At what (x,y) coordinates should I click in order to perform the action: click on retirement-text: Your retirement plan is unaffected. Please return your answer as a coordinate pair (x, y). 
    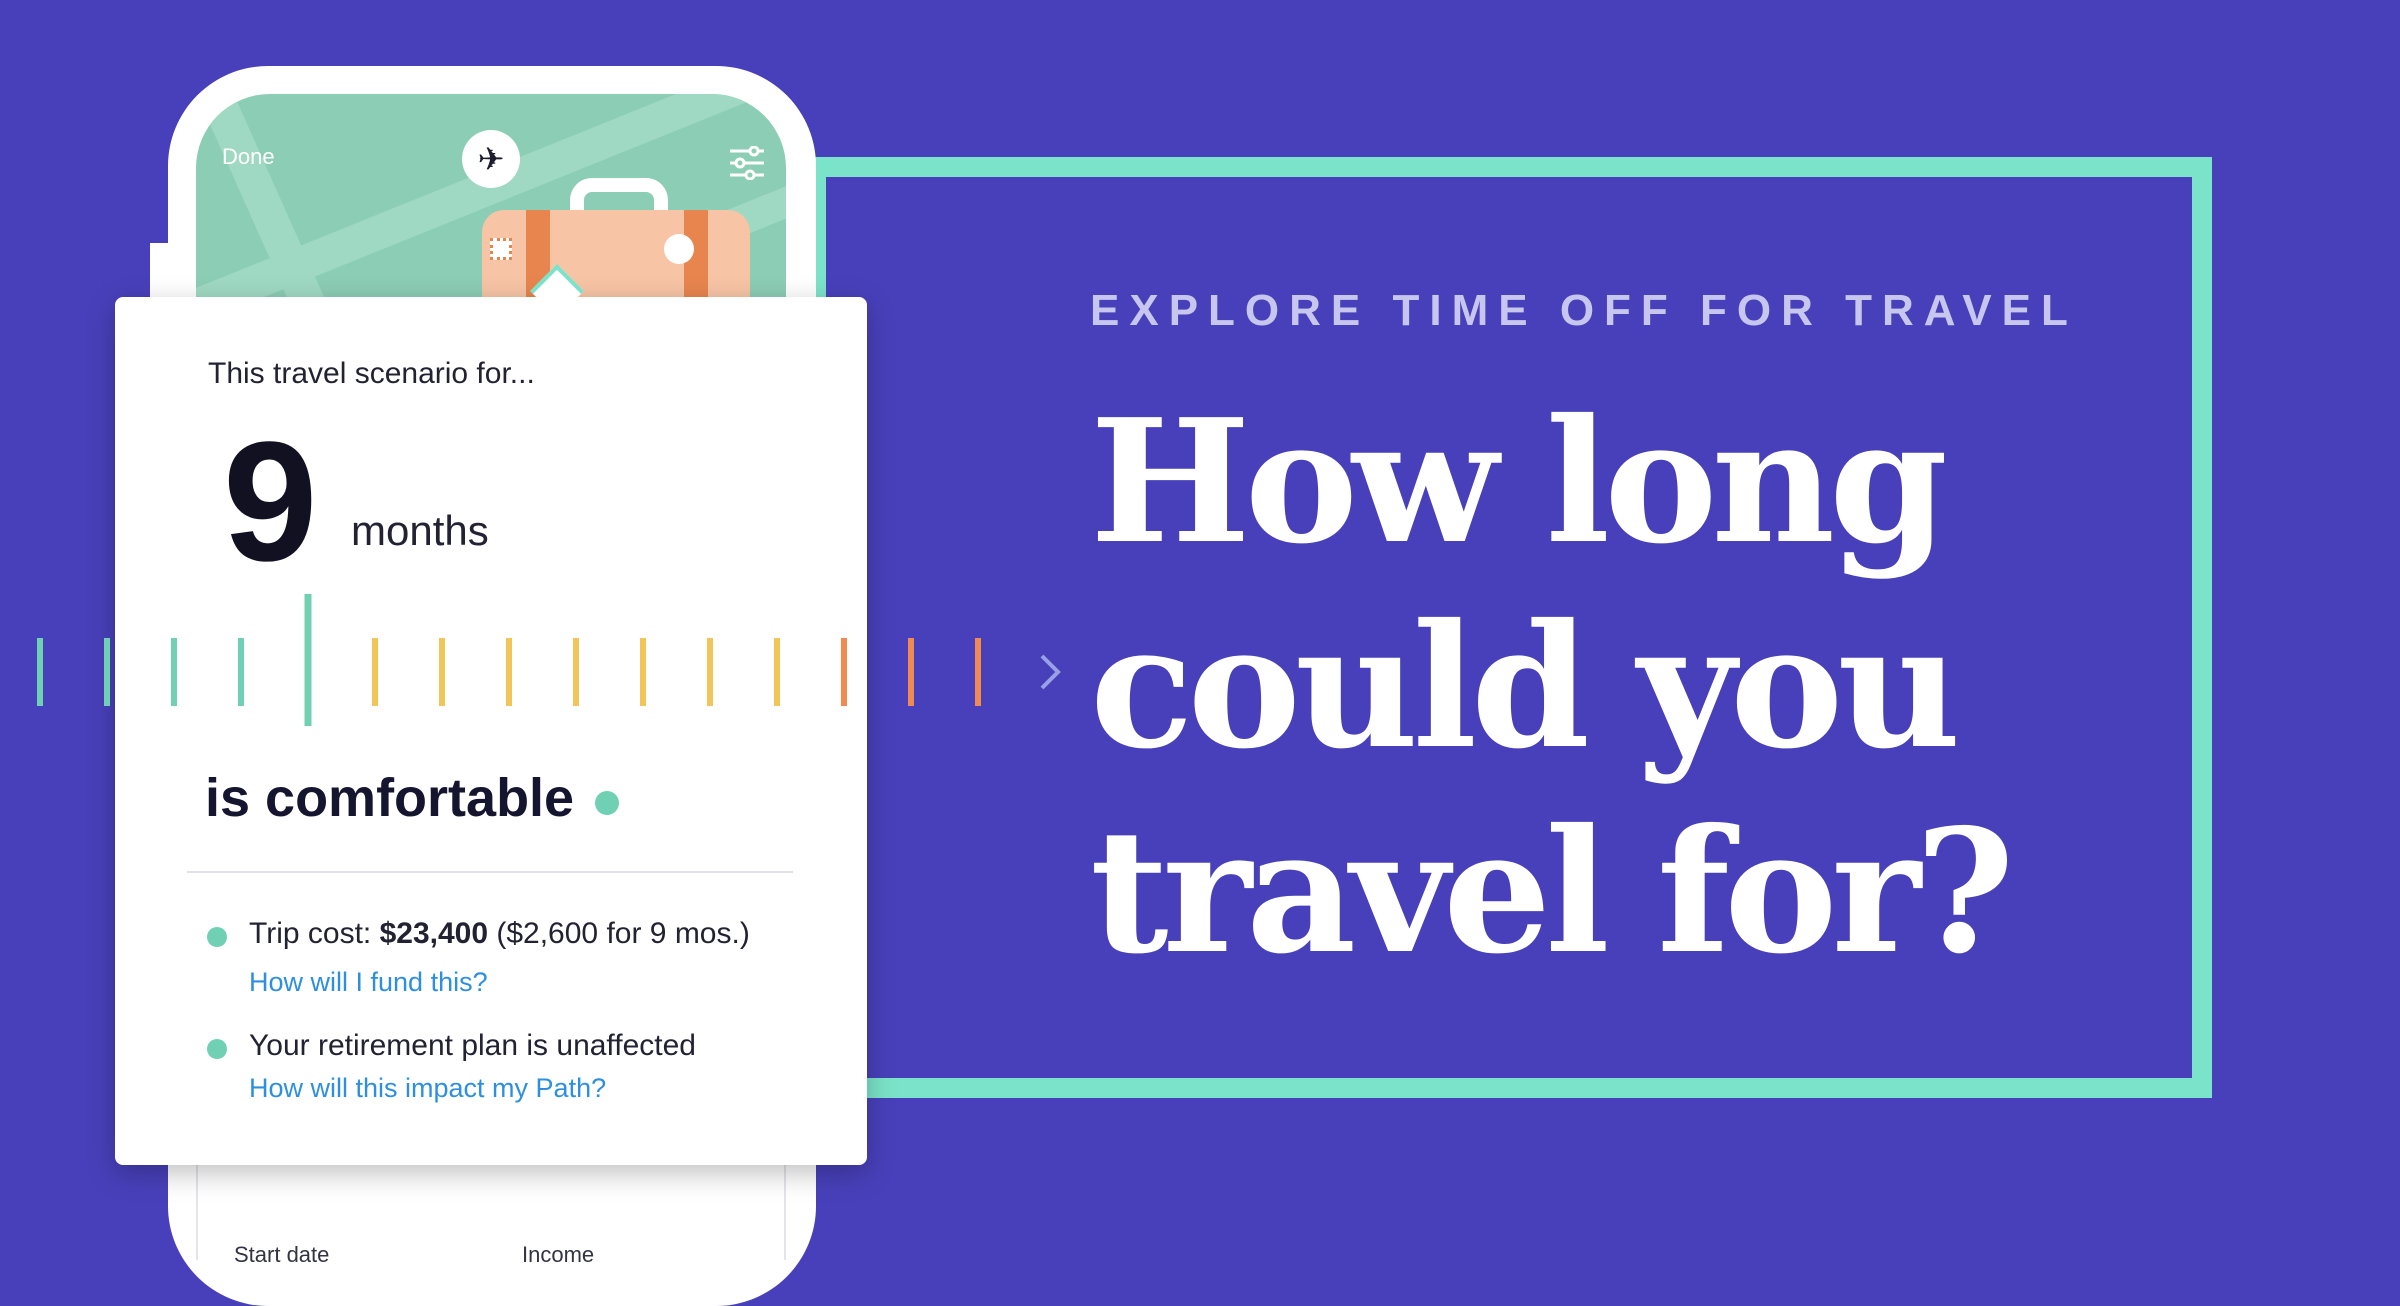
    Looking at the image, I should click on (472, 1045).